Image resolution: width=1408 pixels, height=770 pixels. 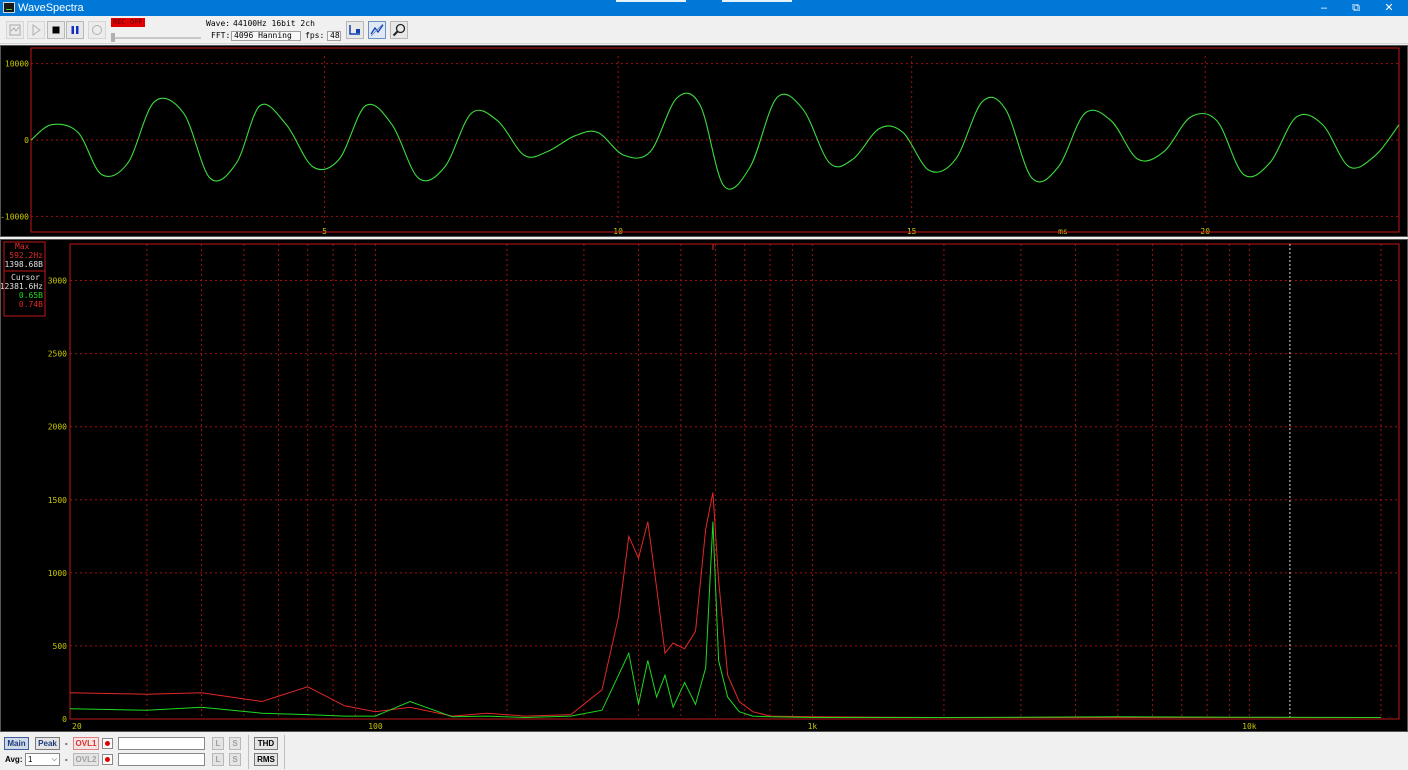 I want to click on y-tick-label: 2500, so click(x=57, y=354).